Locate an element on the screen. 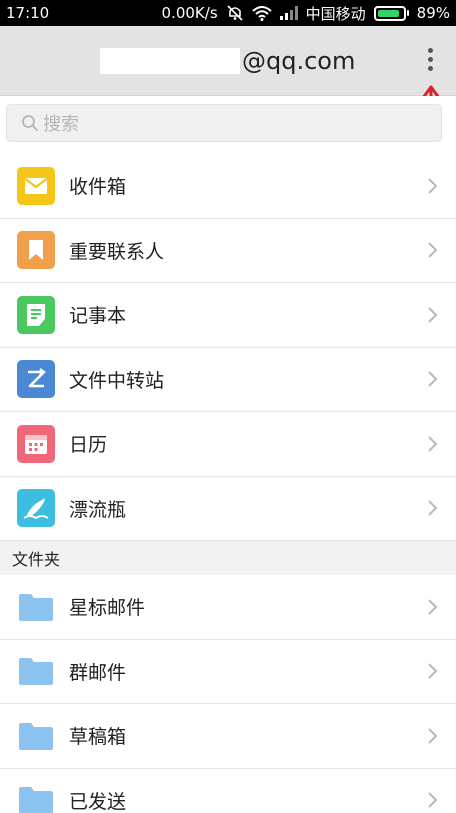 This screenshot has height=813, width=456. battery-icon is located at coordinates (391, 13).